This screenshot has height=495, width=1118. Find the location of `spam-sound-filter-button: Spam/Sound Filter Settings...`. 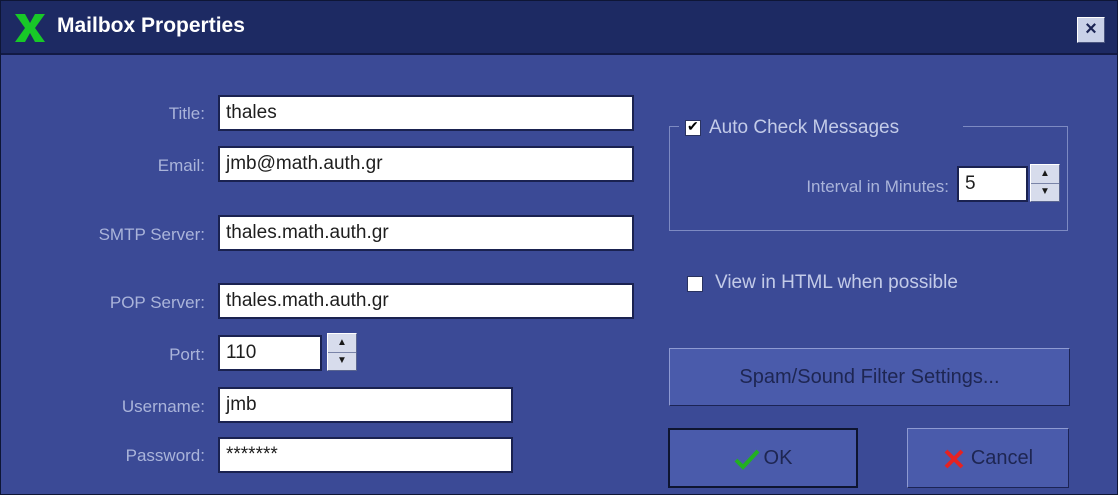

spam-sound-filter-button: Spam/Sound Filter Settings... is located at coordinates (869, 377).